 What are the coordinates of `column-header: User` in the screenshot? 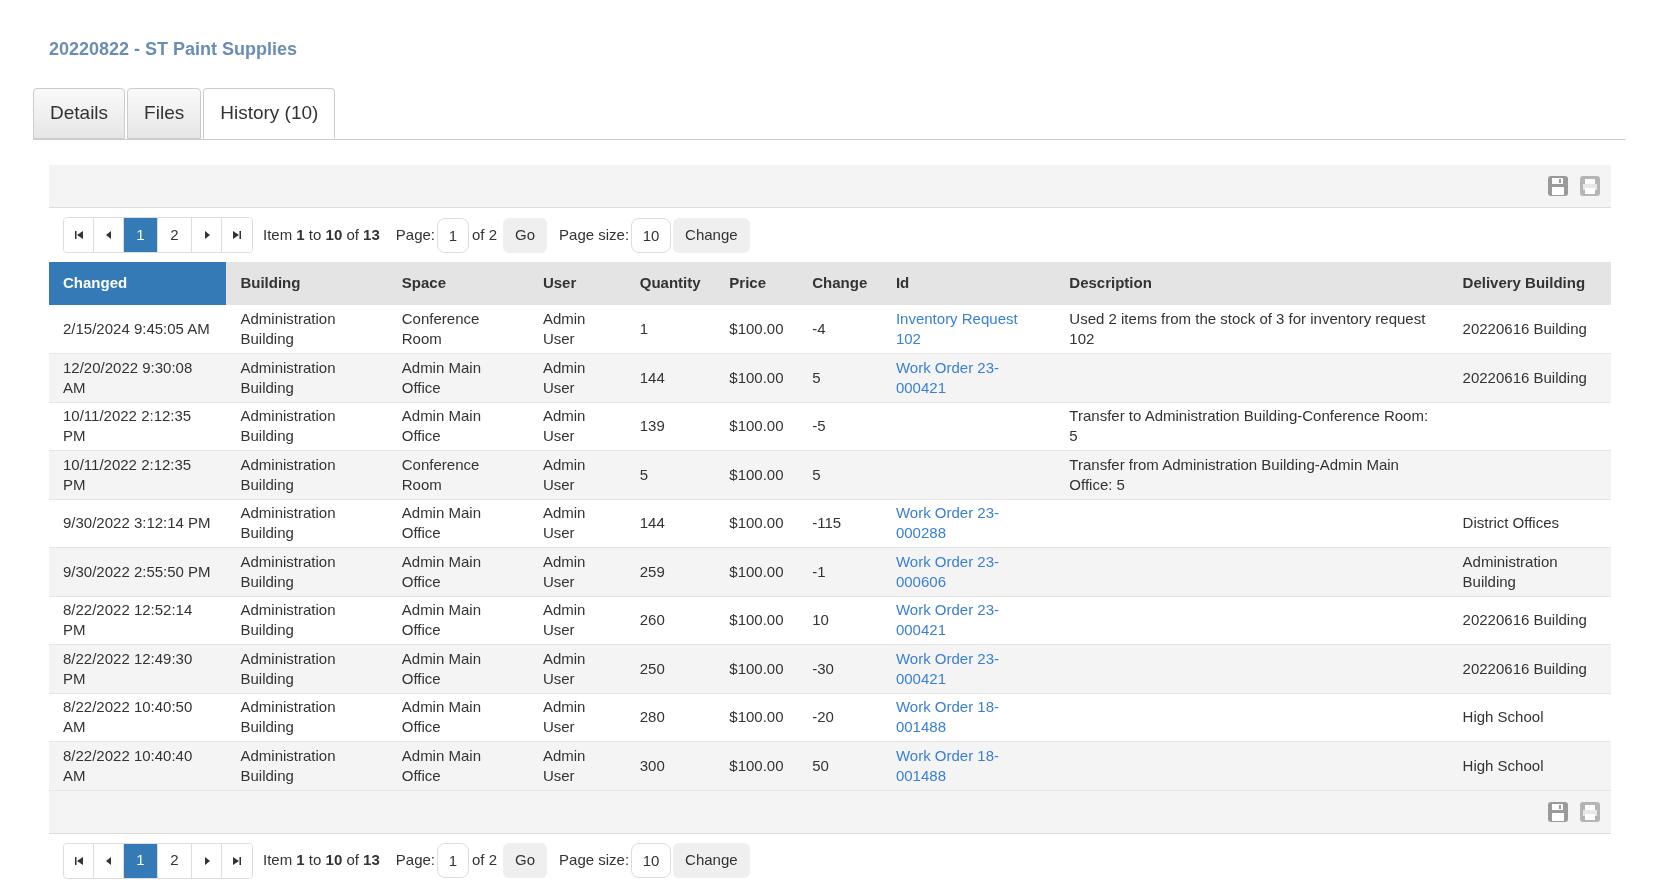 It's located at (577, 283).